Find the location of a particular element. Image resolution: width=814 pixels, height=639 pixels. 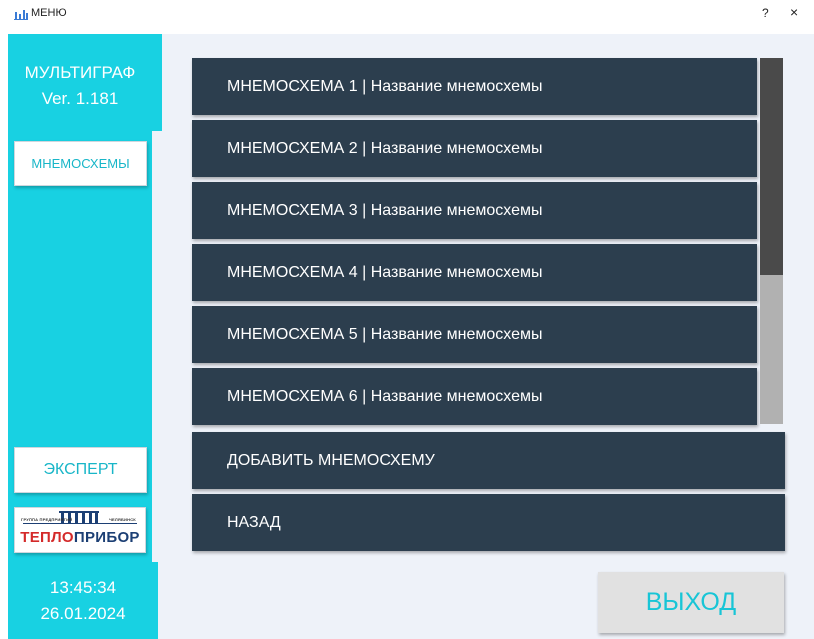

mnemo-item-6: МНЕМОСХЕМА 6 | Название мнемосхемы is located at coordinates (474, 396).